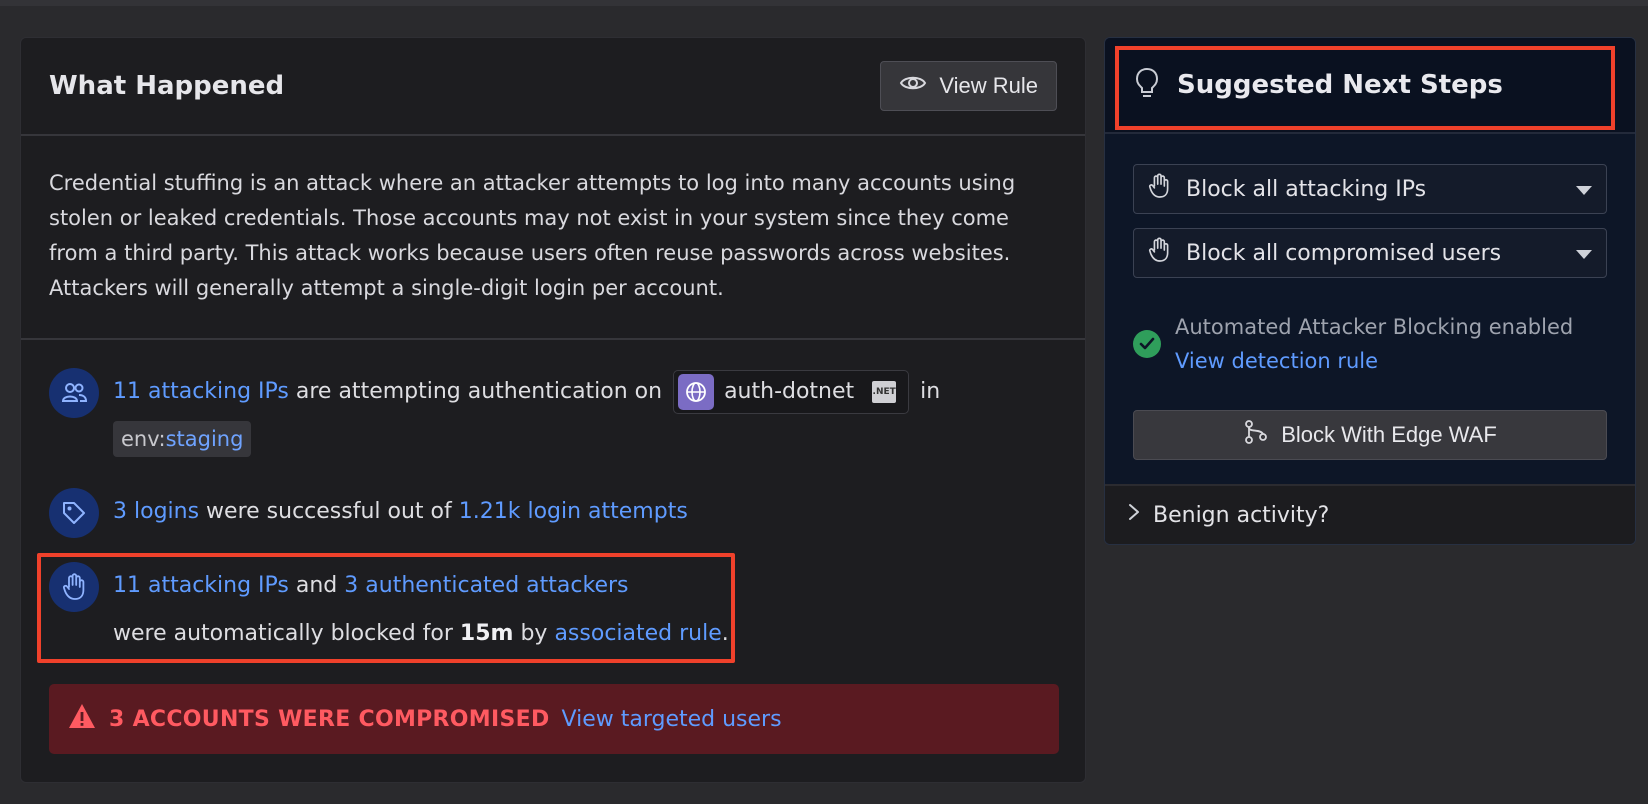 The image size is (1648, 804). Describe the element at coordinates (1134, 515) in the screenshot. I see `chevron-right-icon` at that location.